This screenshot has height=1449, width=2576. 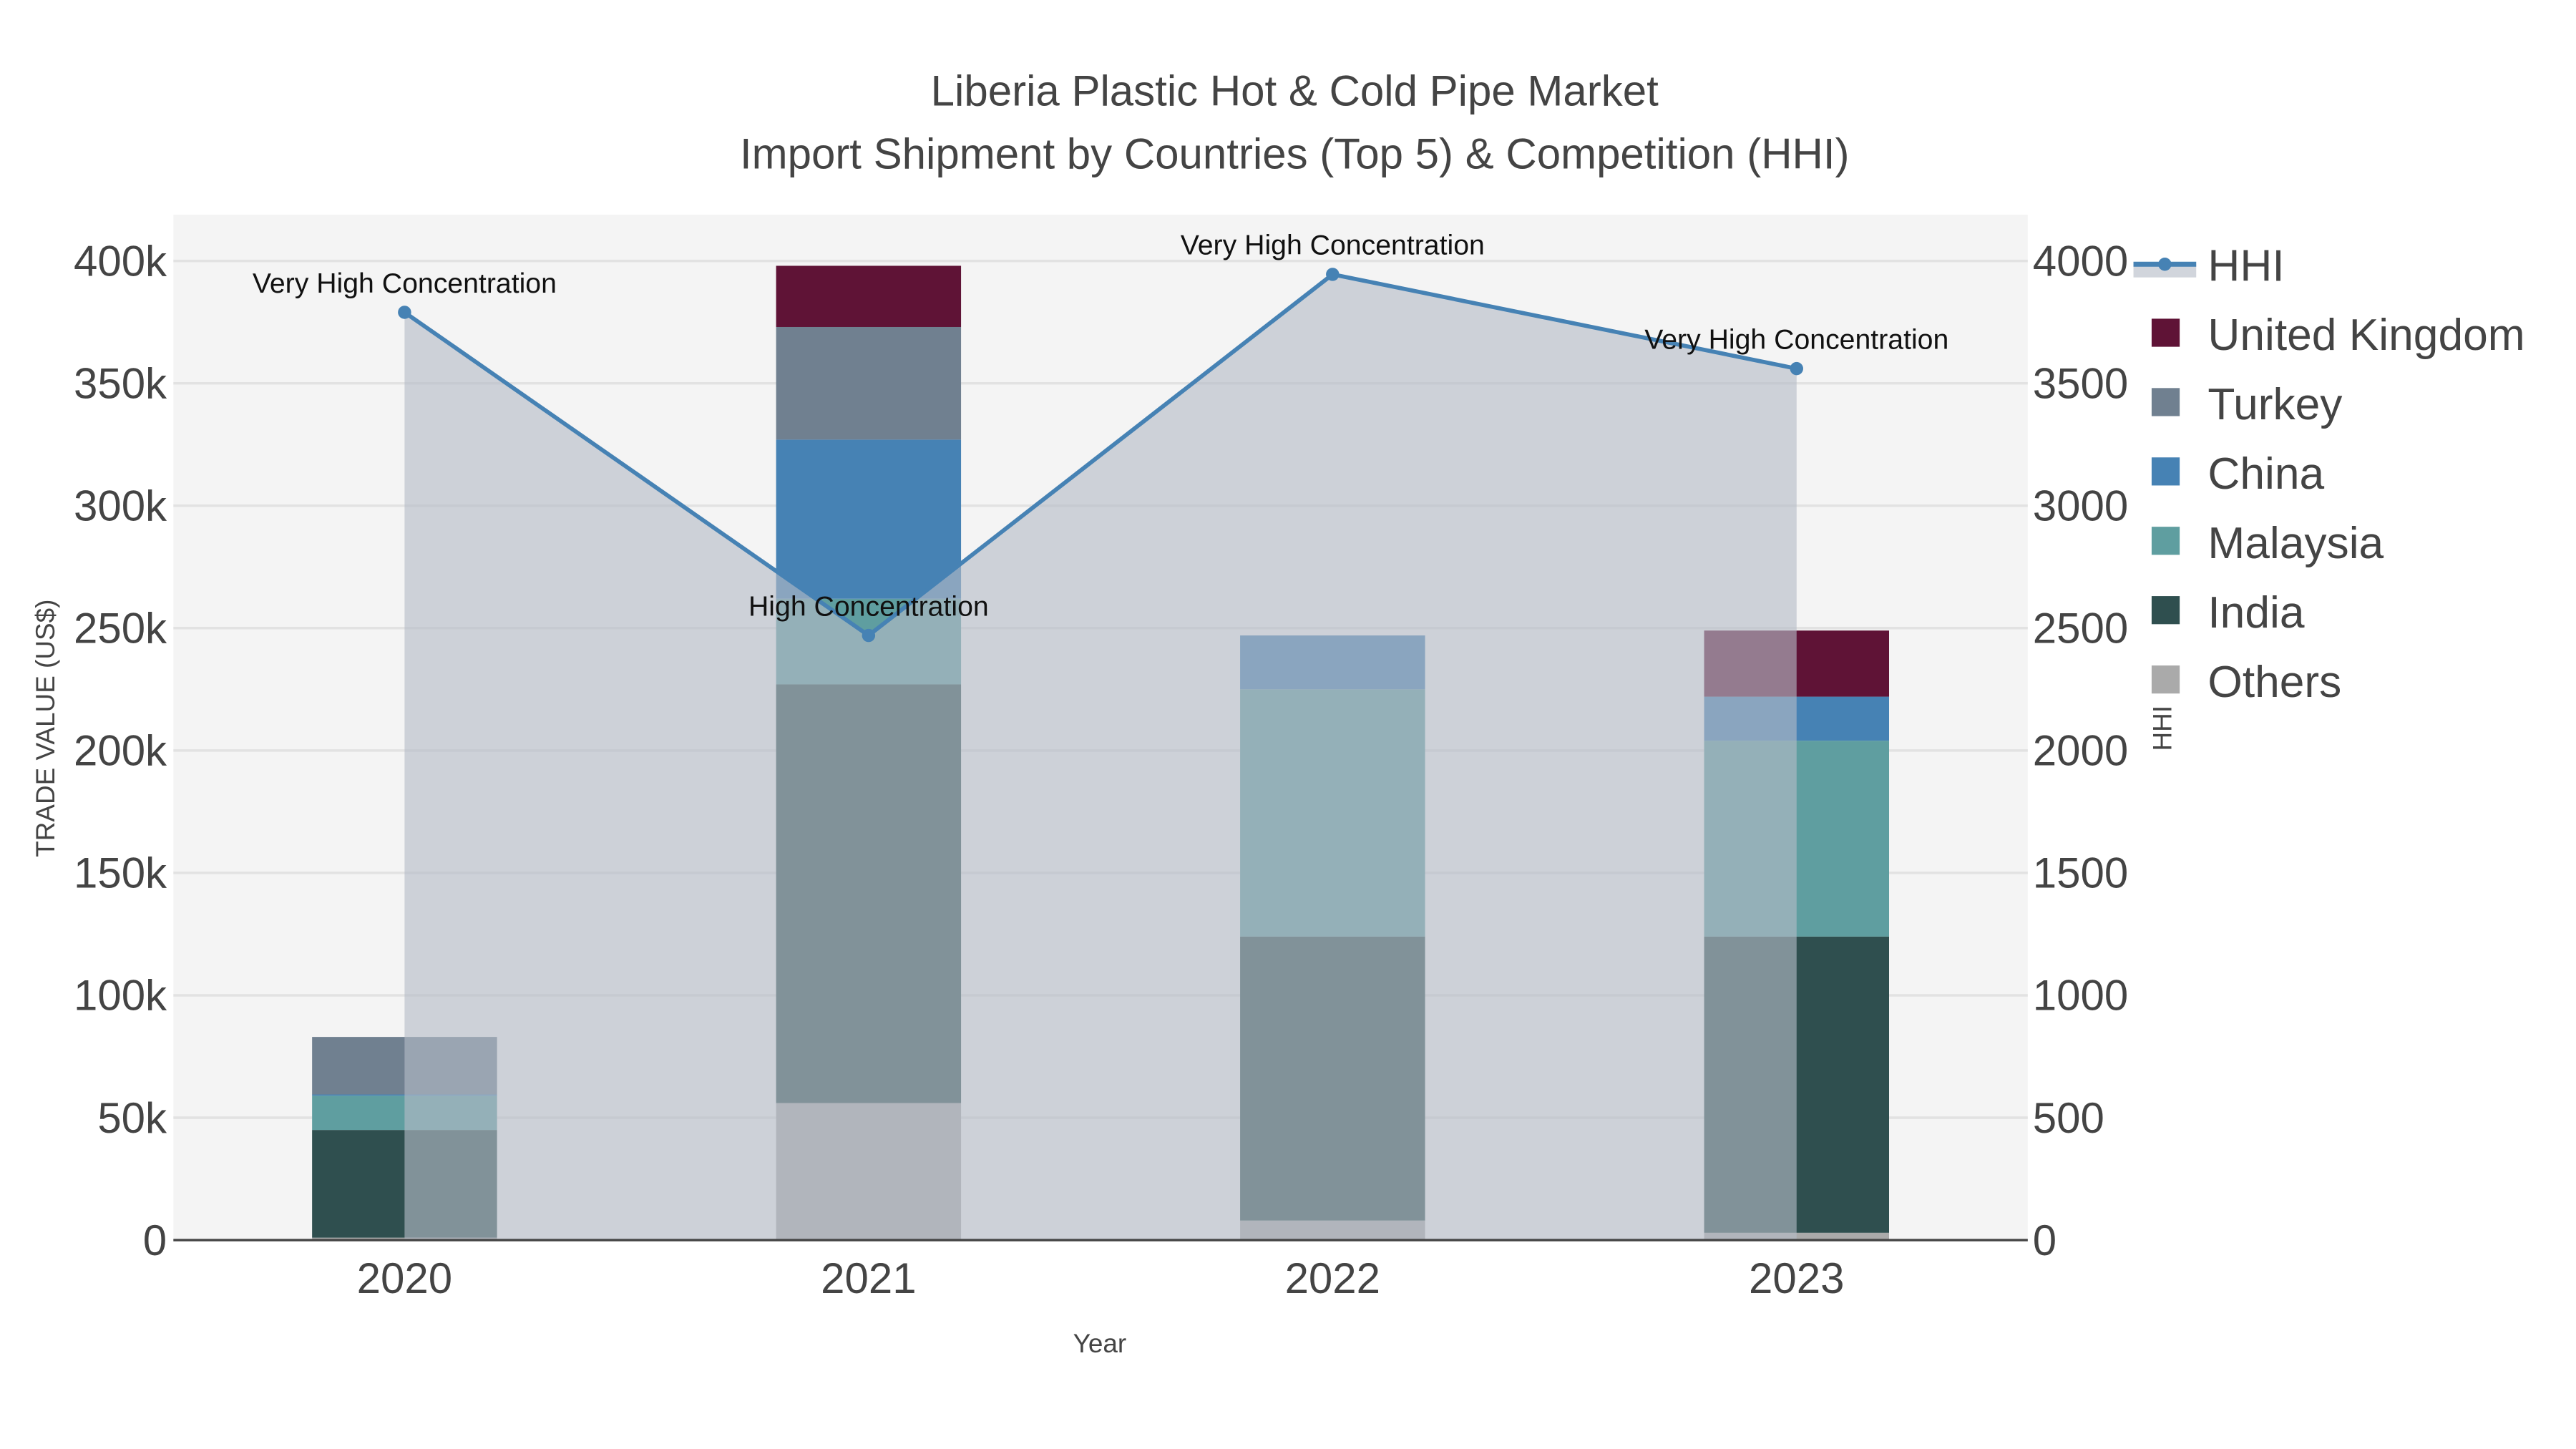 What do you see at coordinates (2295, 543) in the screenshot?
I see `legend-label: Malaysia` at bounding box center [2295, 543].